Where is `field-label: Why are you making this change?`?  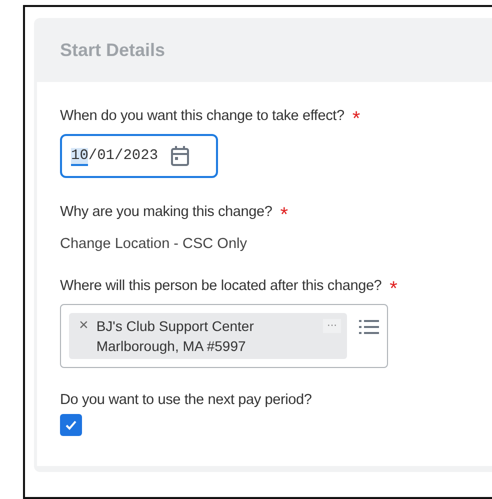
field-label: Why are you making this change? is located at coordinates (166, 212).